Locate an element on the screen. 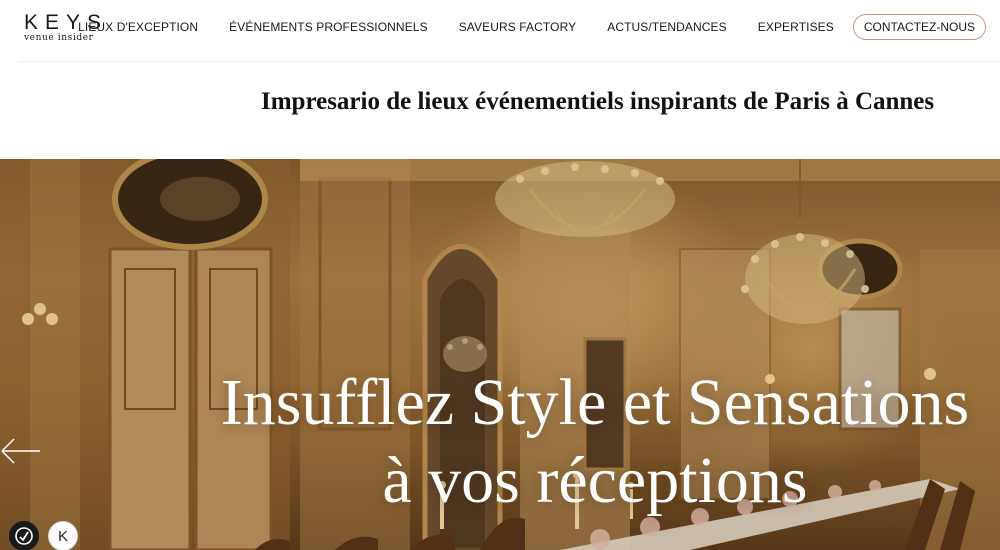 This screenshot has height=550, width=1000. nav-item-actus: ACTUS/TENDANCES is located at coordinates (667, 27).